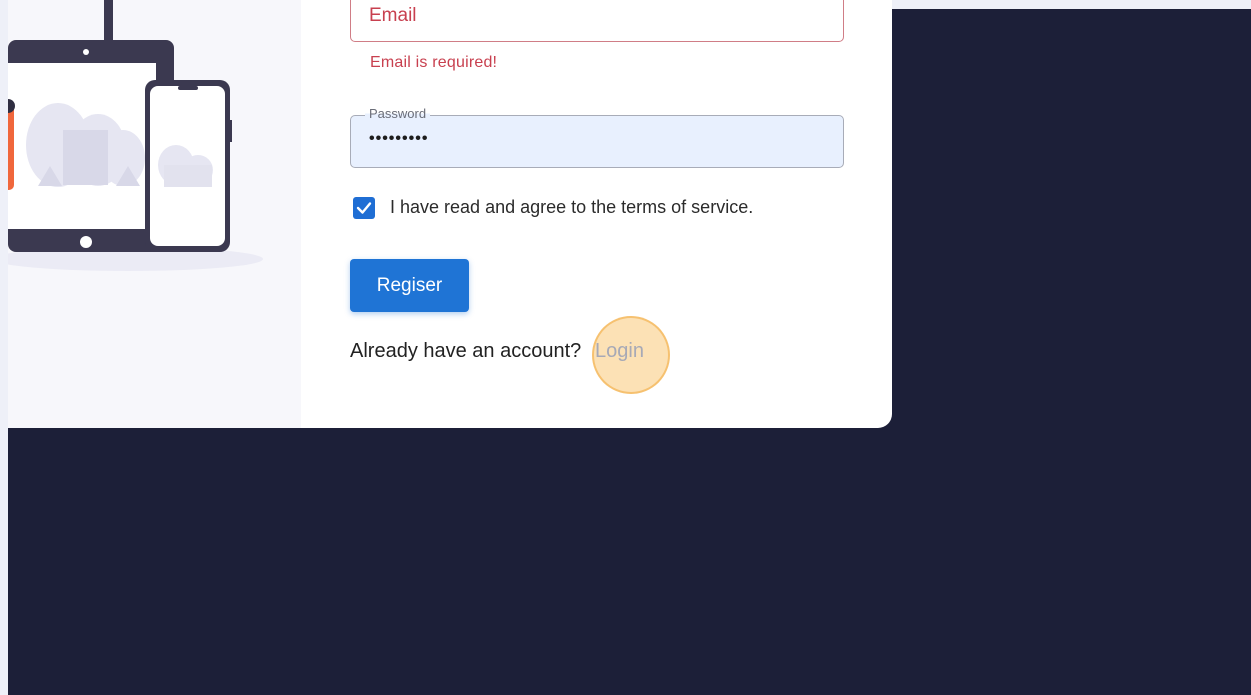 This screenshot has height=695, width=1251. I want to click on login-link: Login, so click(619, 351).